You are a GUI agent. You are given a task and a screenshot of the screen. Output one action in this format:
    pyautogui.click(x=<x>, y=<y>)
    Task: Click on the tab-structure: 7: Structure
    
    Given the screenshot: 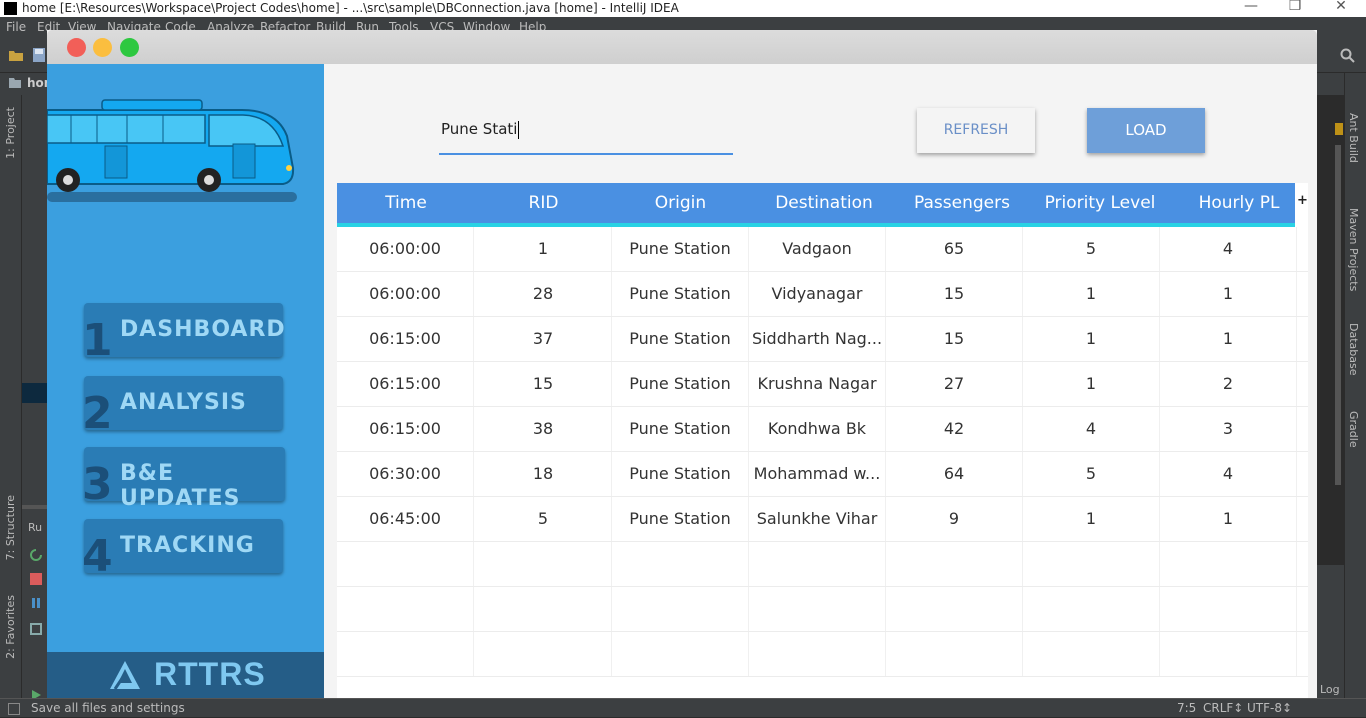 What is the action you would take?
    pyautogui.click(x=10, y=527)
    